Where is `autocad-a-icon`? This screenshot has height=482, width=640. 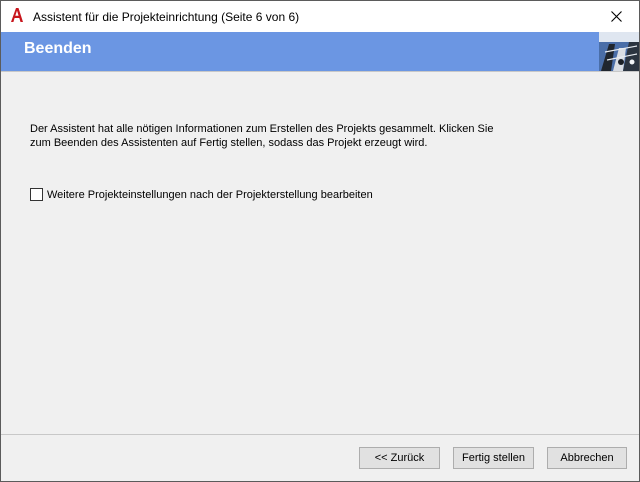 autocad-a-icon is located at coordinates (17, 15).